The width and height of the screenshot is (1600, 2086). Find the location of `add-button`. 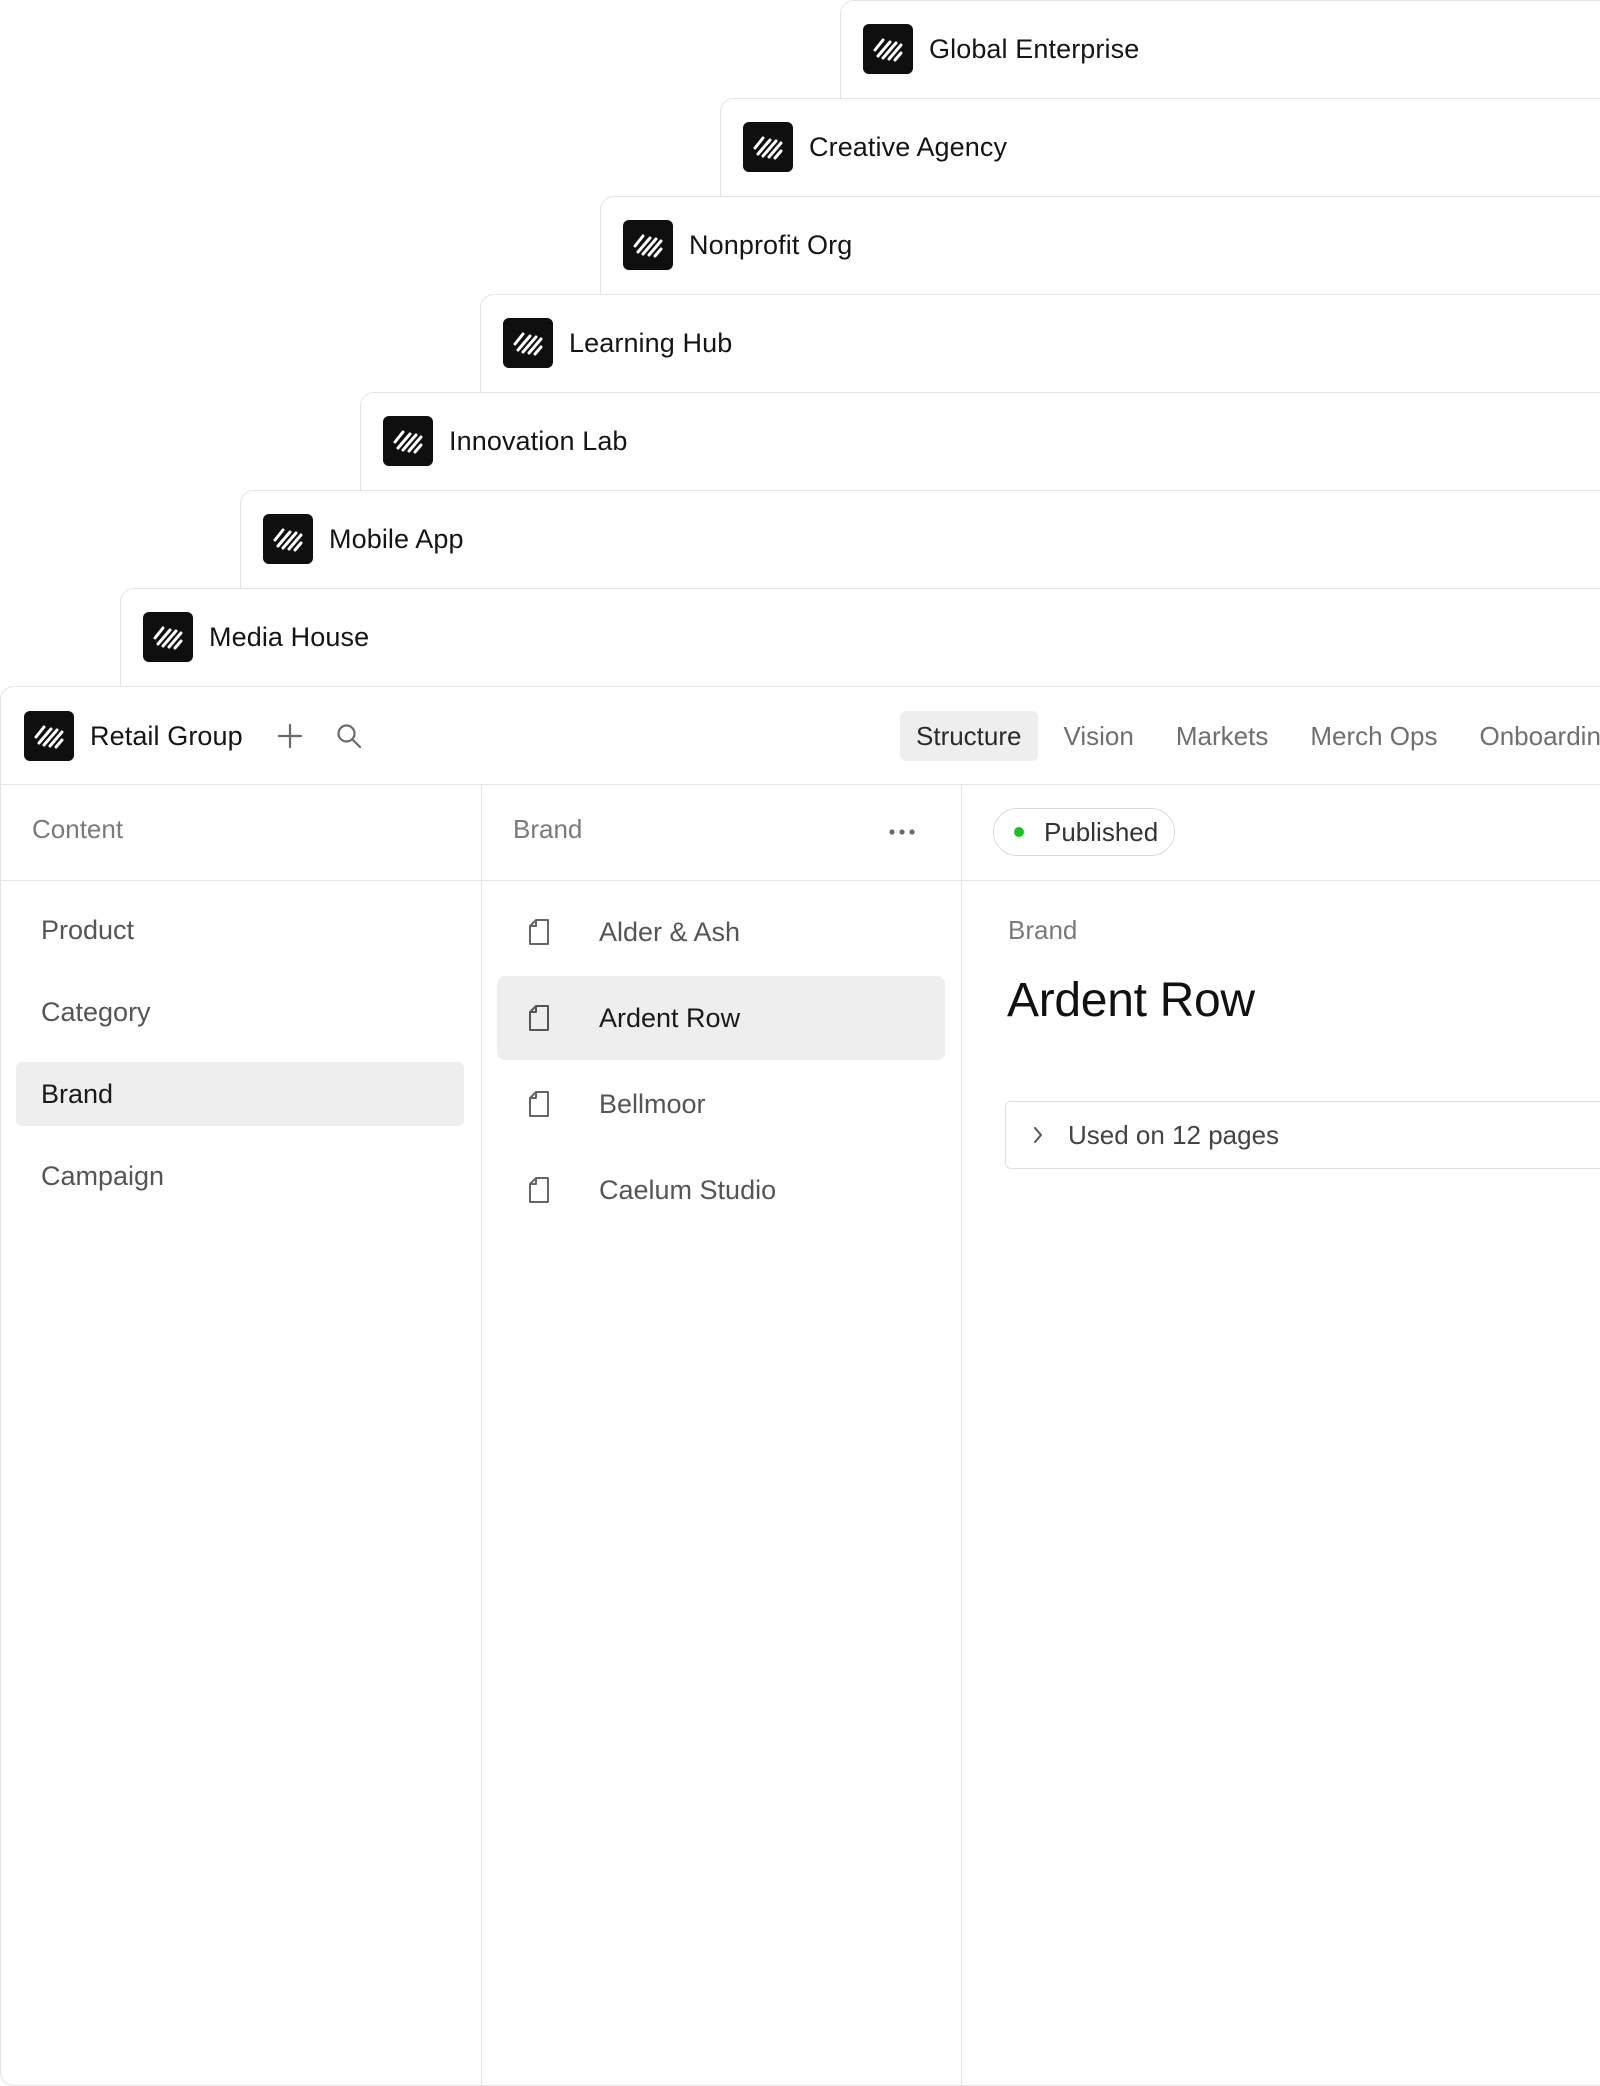

add-button is located at coordinates (290, 736).